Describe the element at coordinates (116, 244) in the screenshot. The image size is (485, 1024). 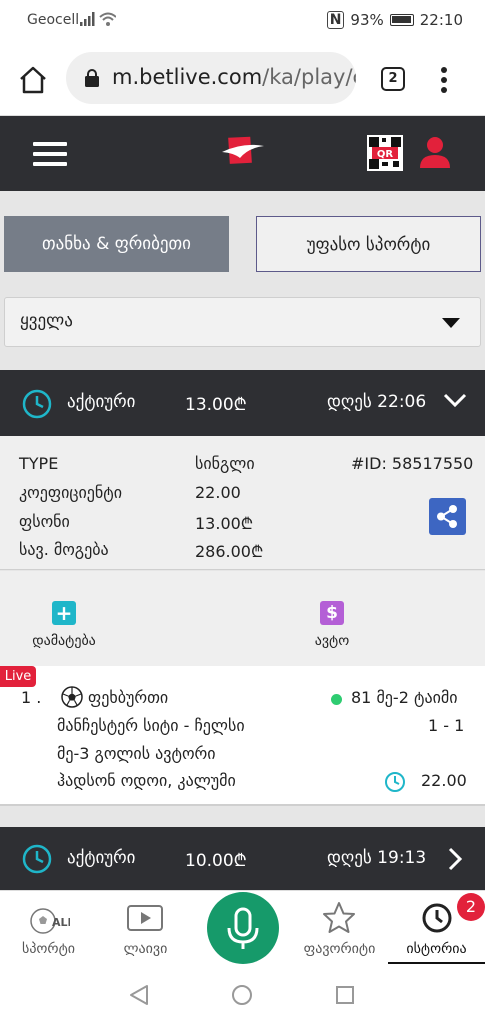
I see `tab-money-freebet: თანხა & ფრიბეთი` at that location.